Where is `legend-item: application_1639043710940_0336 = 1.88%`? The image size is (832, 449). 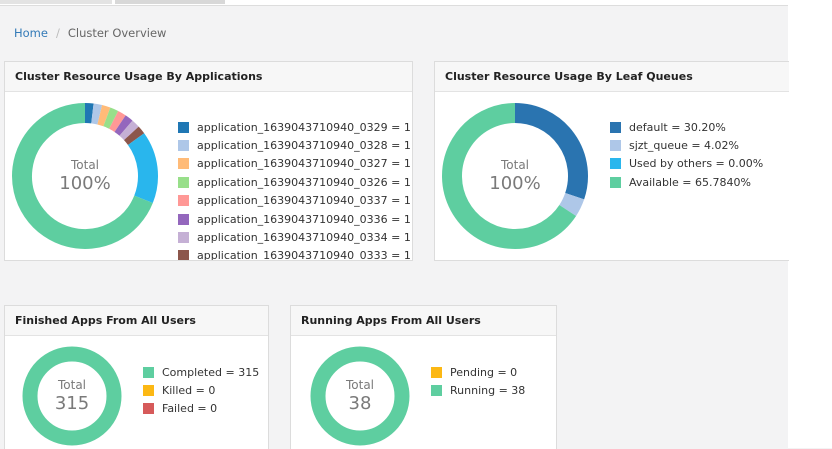
legend-item: application_1639043710940_0336 = 1.88% is located at coordinates (295, 219).